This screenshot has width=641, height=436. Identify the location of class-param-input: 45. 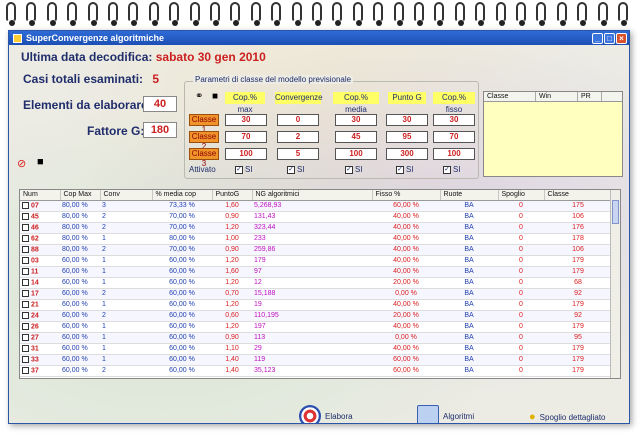
(356, 137).